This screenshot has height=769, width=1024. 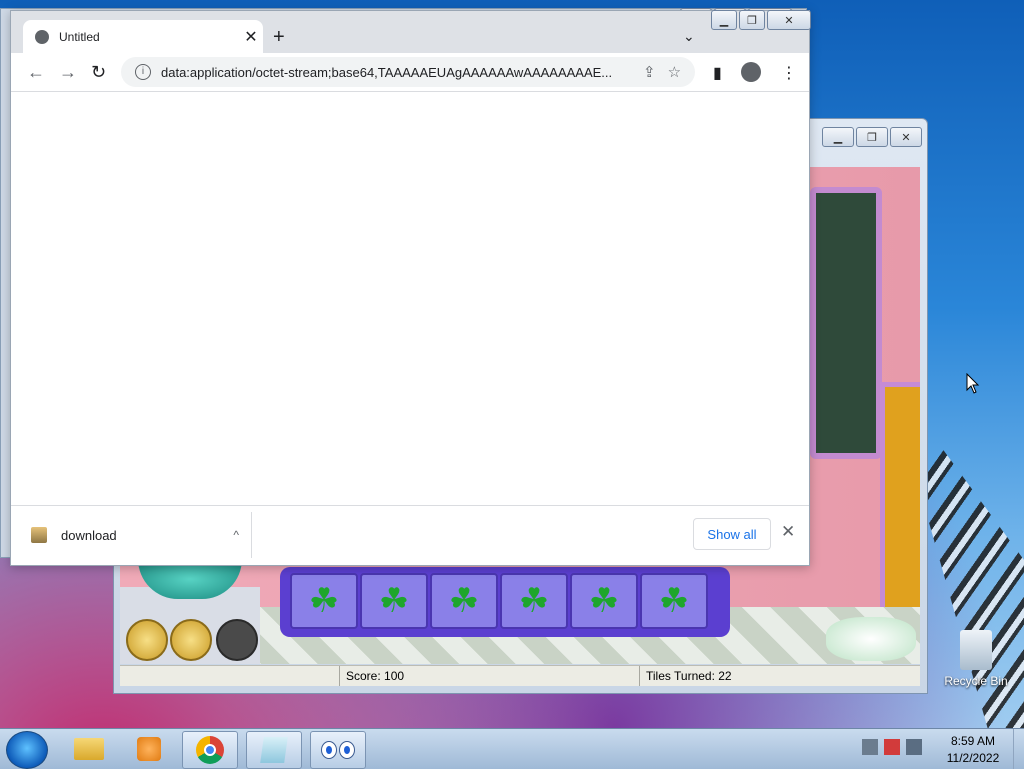 What do you see at coordinates (900, 512) in the screenshot?
I see `door` at bounding box center [900, 512].